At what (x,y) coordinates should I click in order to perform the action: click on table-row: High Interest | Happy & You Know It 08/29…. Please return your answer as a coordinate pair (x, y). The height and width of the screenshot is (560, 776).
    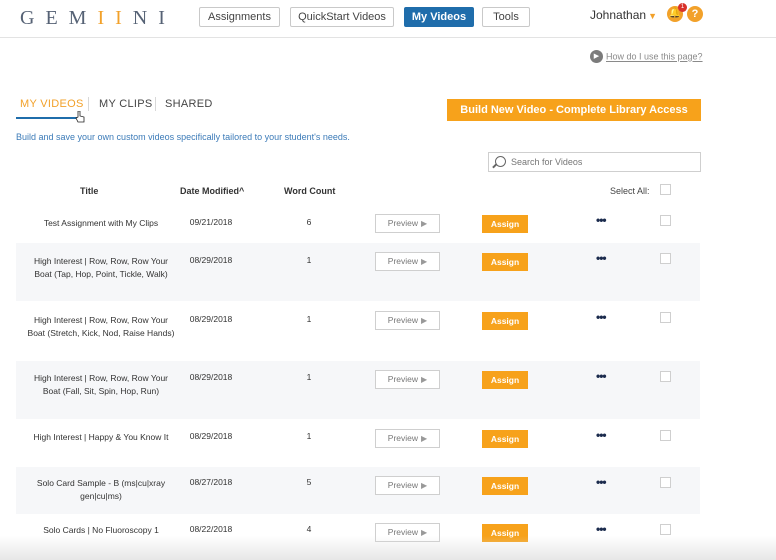
    Looking at the image, I should click on (358, 443).